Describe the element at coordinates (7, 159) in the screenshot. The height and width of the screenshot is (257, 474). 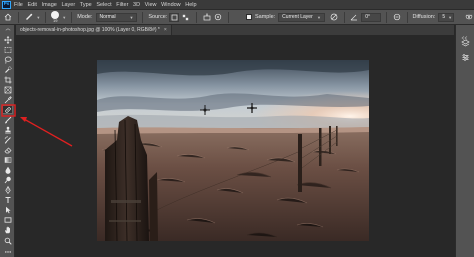
I see `gradient-icon` at that location.